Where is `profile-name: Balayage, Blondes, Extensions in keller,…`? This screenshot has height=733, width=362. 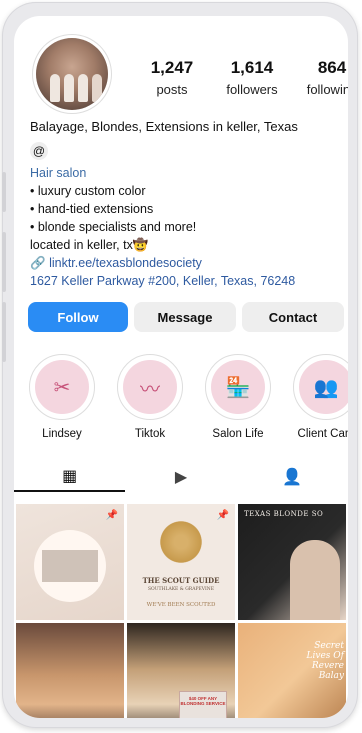 profile-name: Balayage, Blondes, Extensions in keller,… is located at coordinates (164, 126).